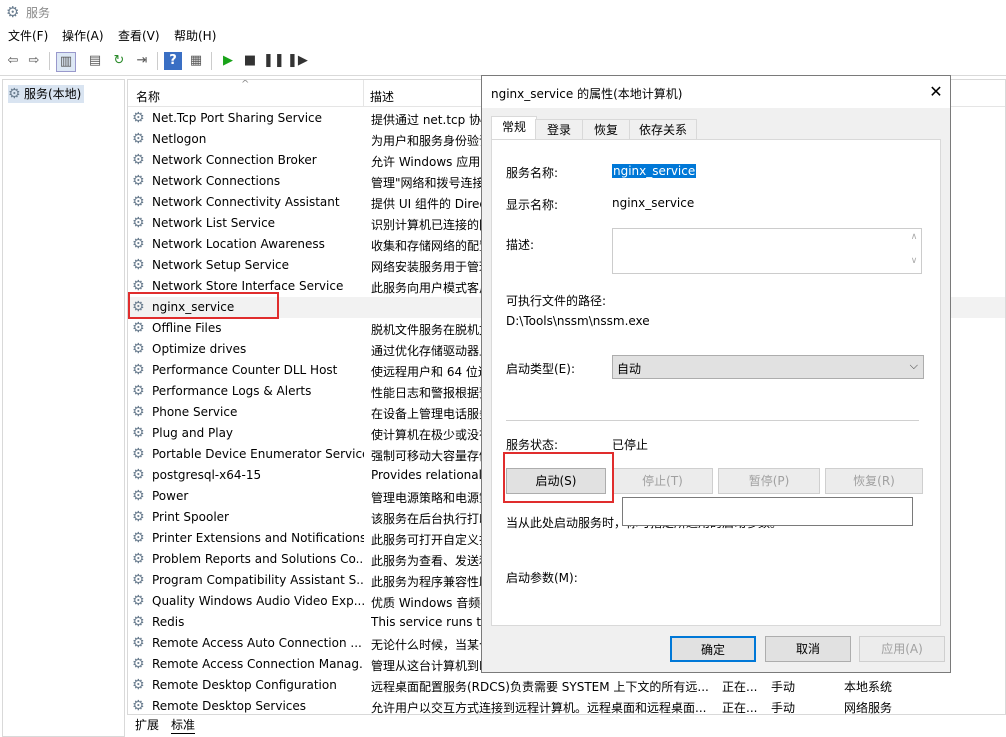 This screenshot has height=737, width=1006. I want to click on highlight-box-start-button, so click(558, 477).